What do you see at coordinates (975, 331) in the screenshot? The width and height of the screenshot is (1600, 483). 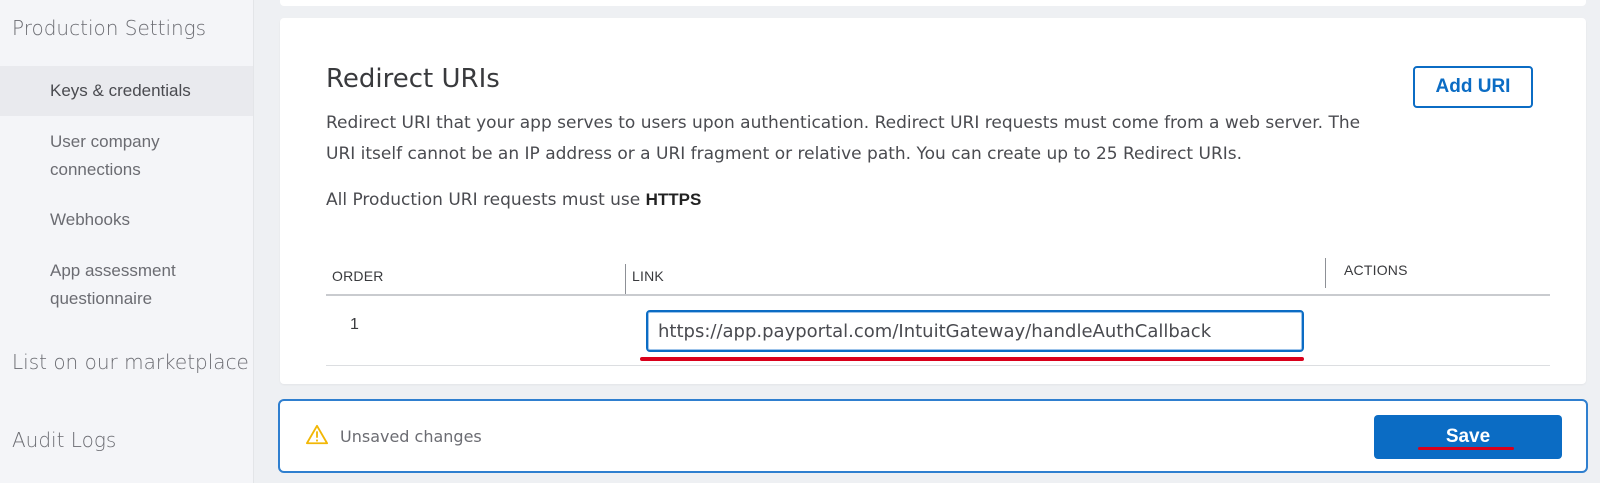 I see `redirect-uri-input` at bounding box center [975, 331].